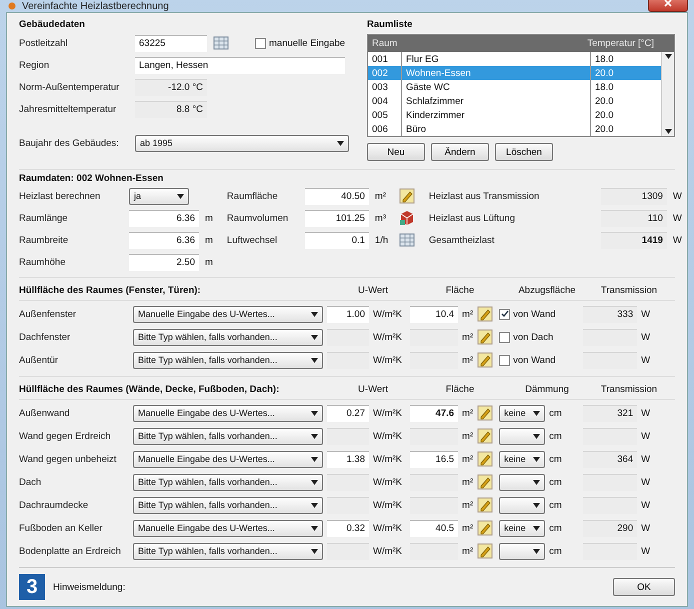 The image size is (694, 609). What do you see at coordinates (534, 314) in the screenshot?
I see `checkbox-label: von Wand` at bounding box center [534, 314].